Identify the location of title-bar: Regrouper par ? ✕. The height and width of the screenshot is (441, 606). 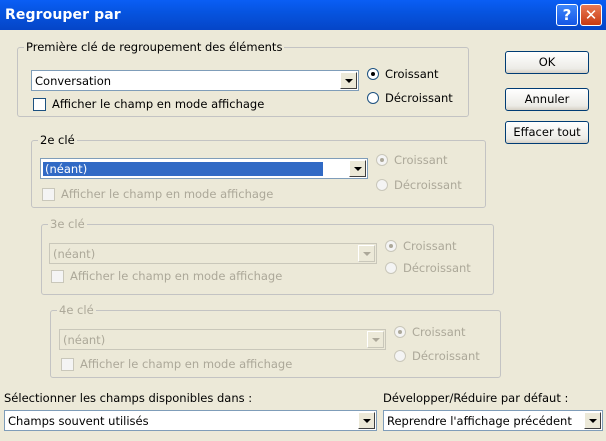
(303, 15).